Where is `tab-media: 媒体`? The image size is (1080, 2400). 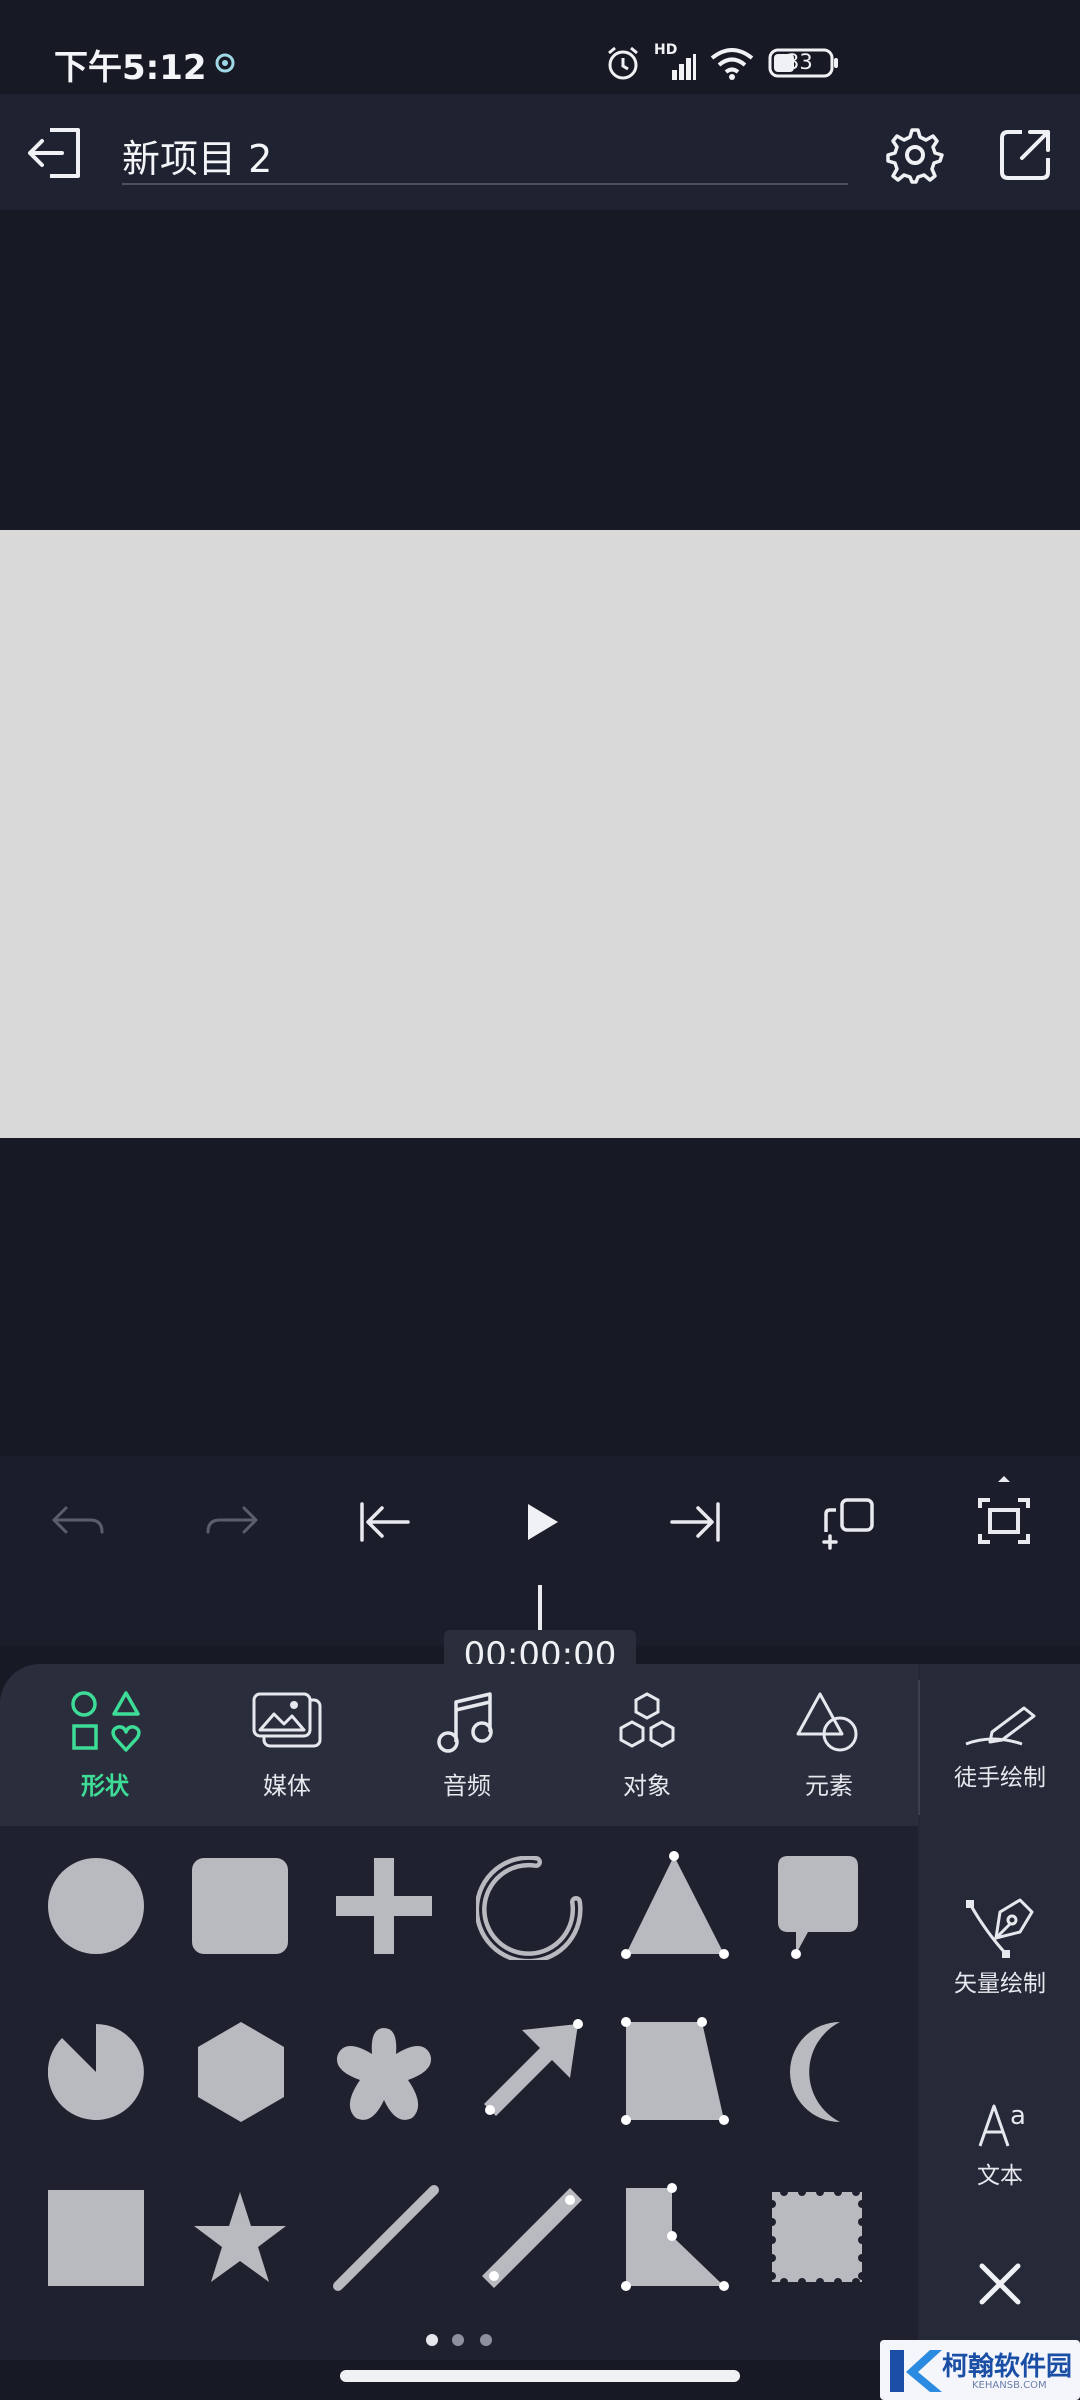
tab-media: 媒体 is located at coordinates (287, 1750).